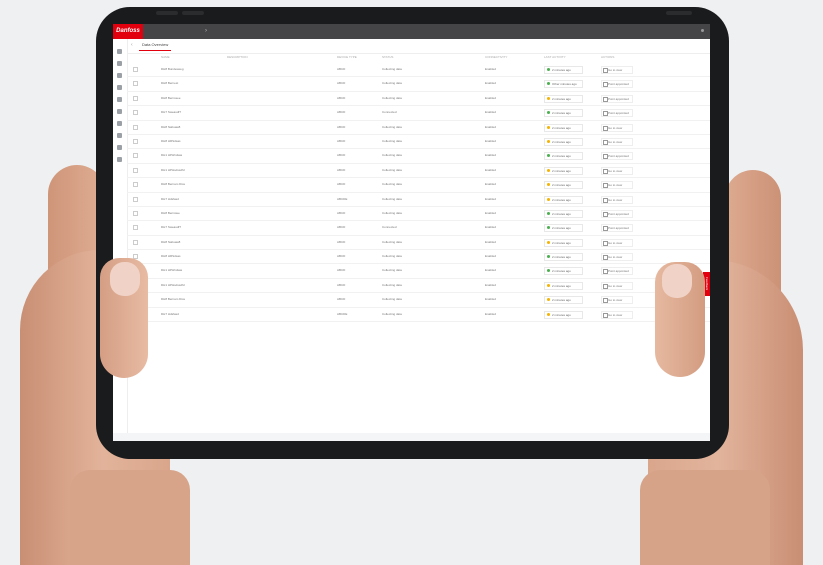 The width and height of the screenshot is (823, 565). Describe the element at coordinates (155, 46) in the screenshot. I see `tab-data-overview: Data Overview` at that location.